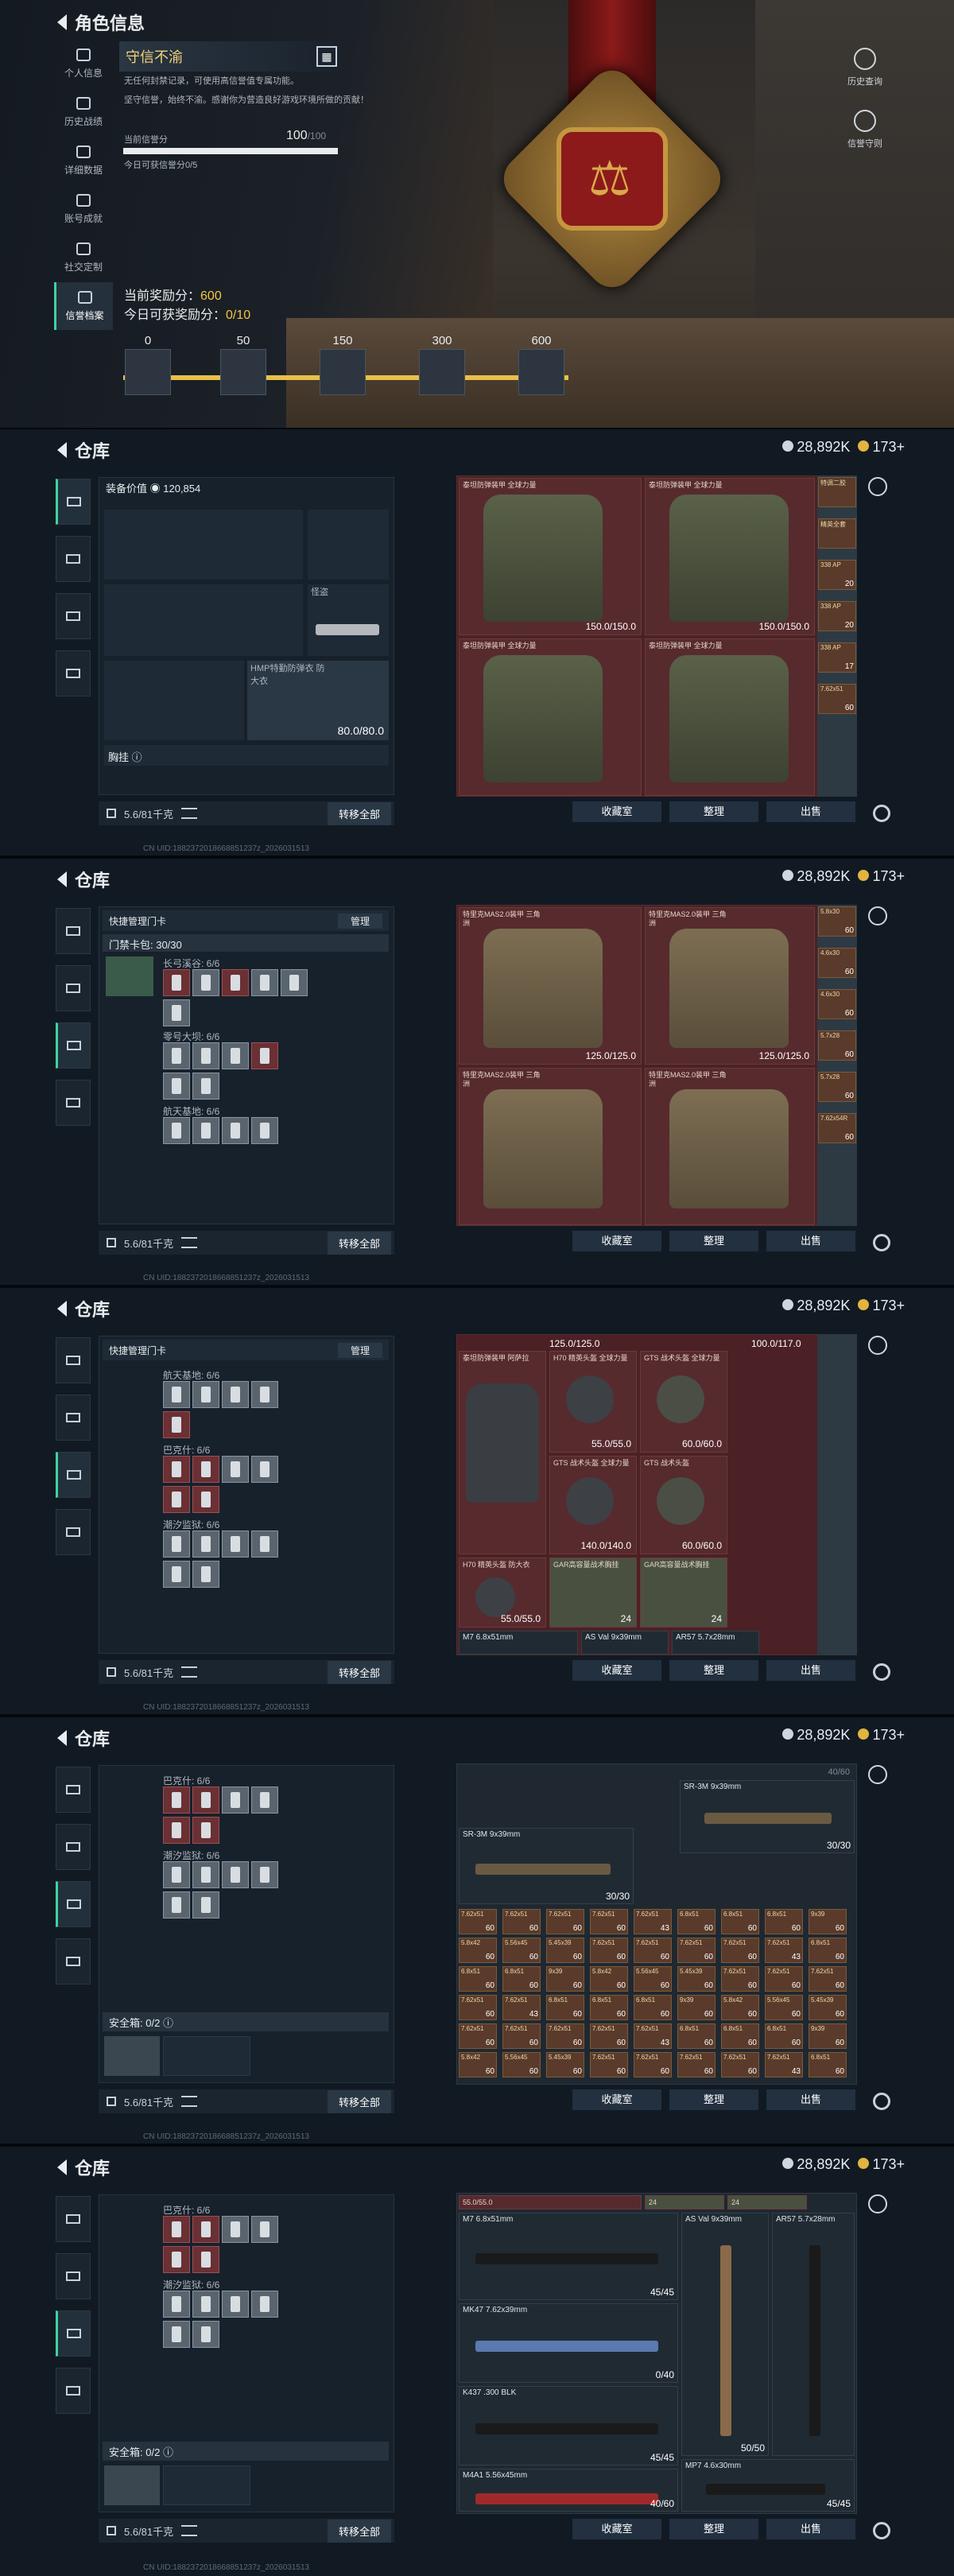 The width and height of the screenshot is (954, 2576). I want to click on weapon-item: AS Val 9x39mm 50/50, so click(725, 2335).